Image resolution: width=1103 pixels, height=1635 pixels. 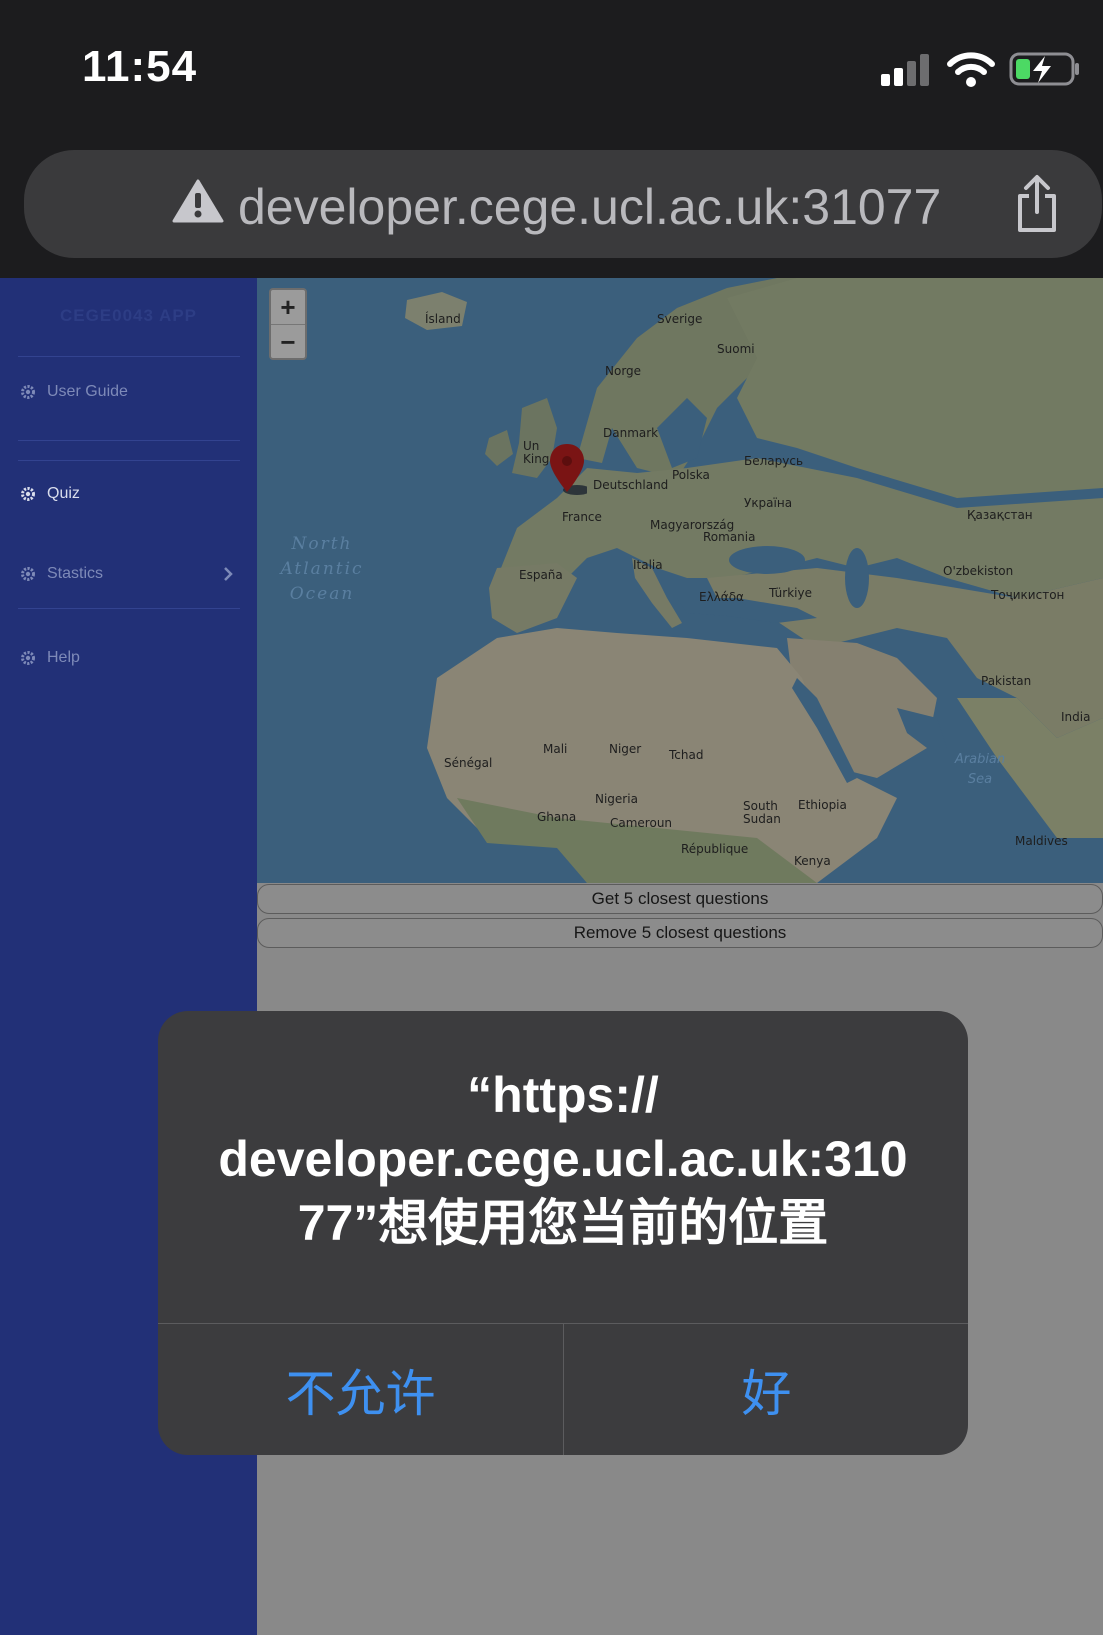 I want to click on sidebar-item-label: User Guide, so click(x=87, y=391).